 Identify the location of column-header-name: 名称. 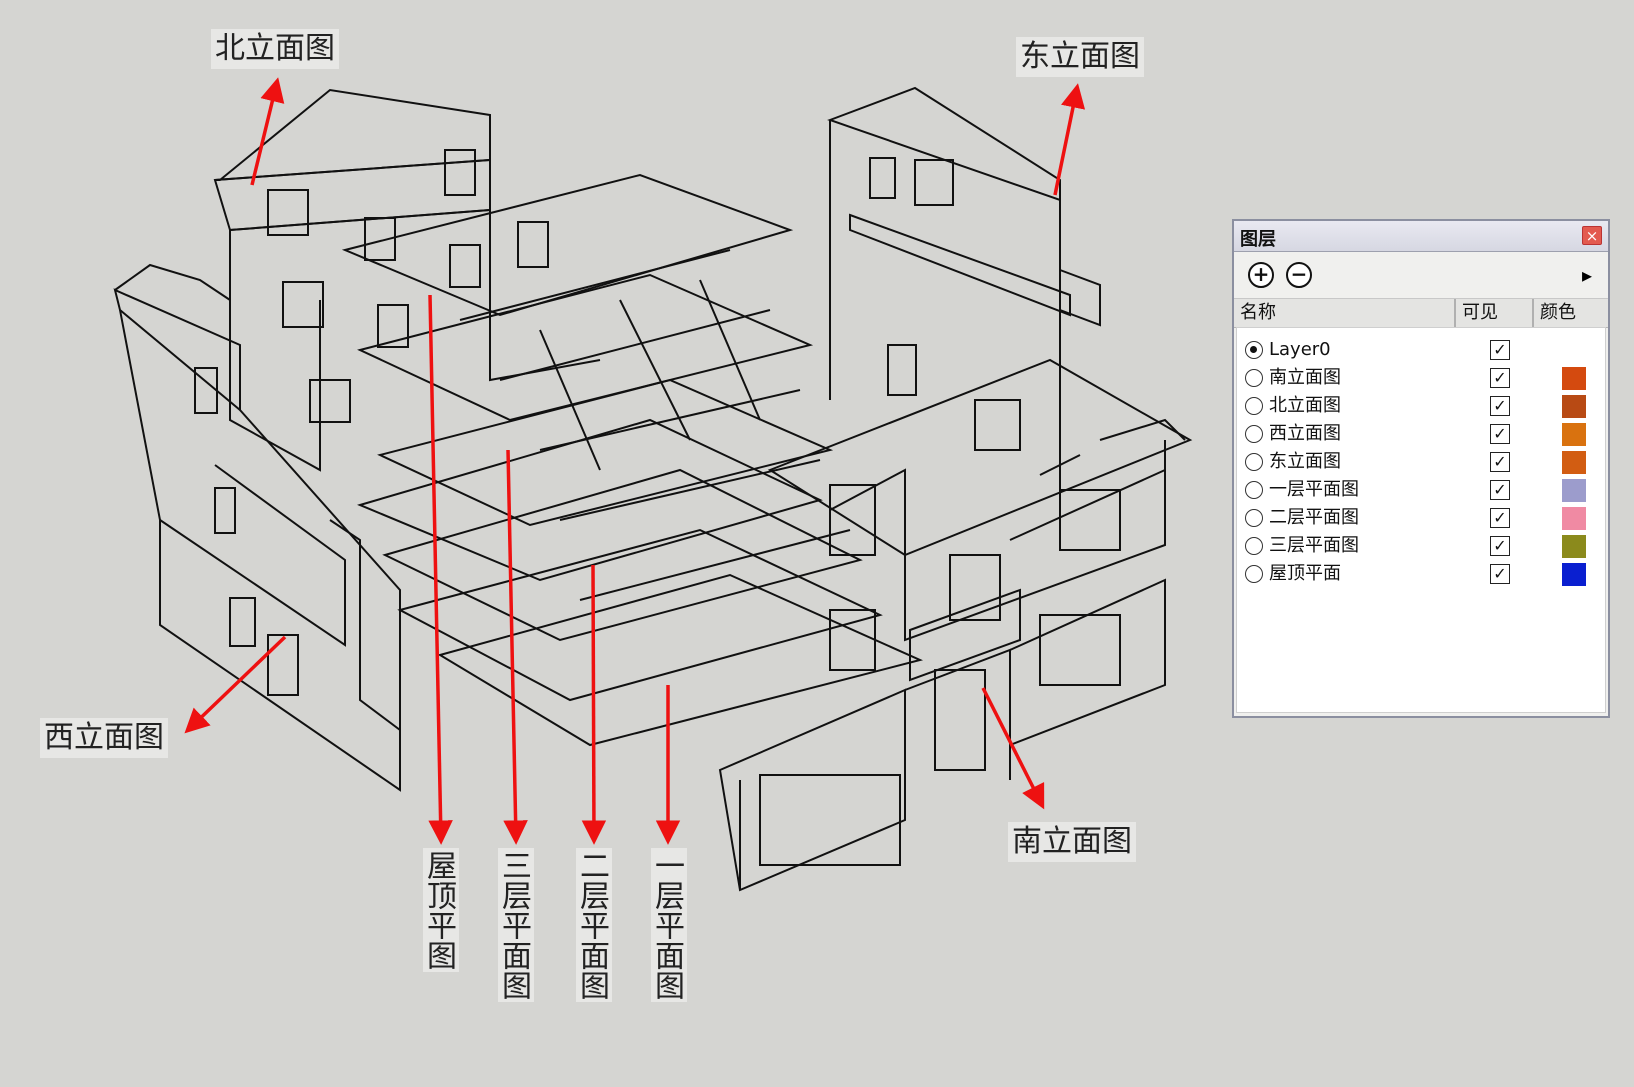
(1345, 313).